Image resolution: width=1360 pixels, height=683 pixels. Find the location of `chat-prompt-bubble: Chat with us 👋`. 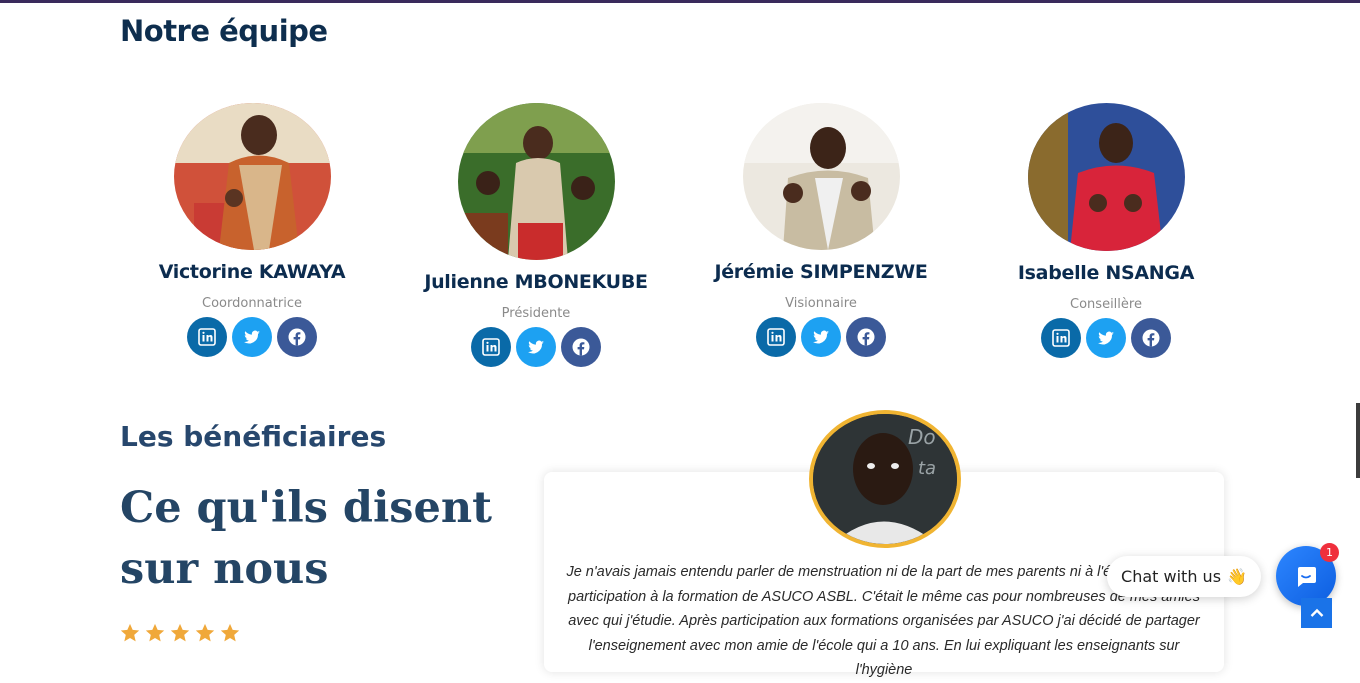

chat-prompt-bubble: Chat with us 👋 is located at coordinates (1184, 576).